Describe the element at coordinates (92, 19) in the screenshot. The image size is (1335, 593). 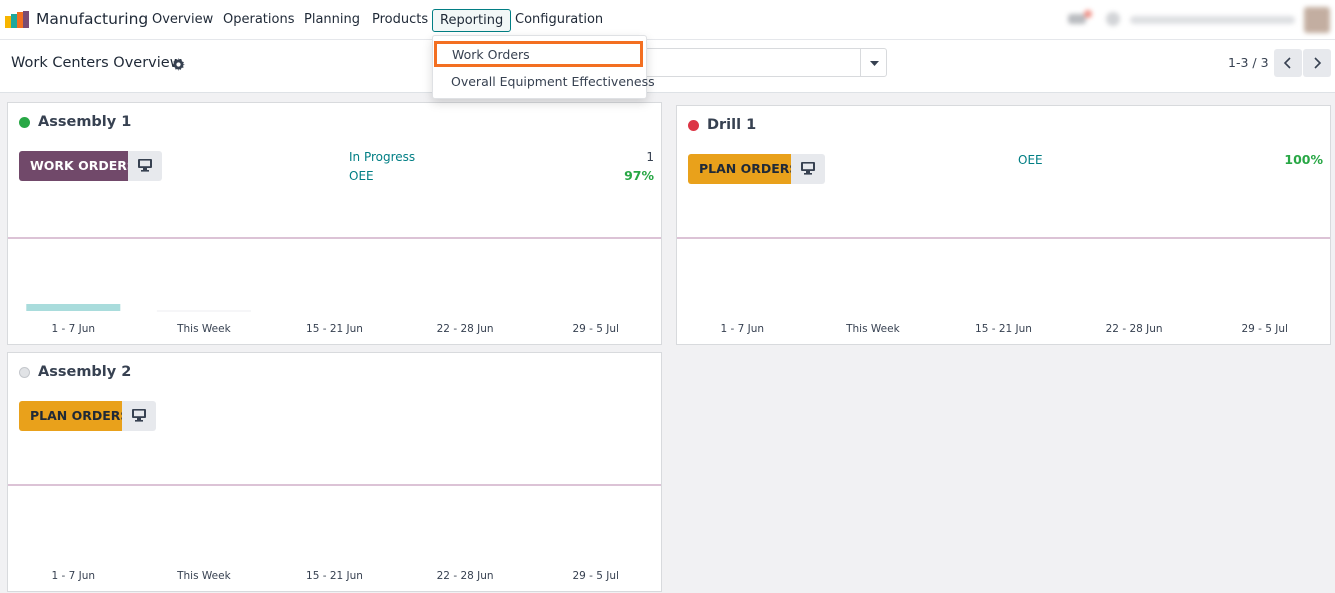
I see `app-name: Manufacturing` at that location.